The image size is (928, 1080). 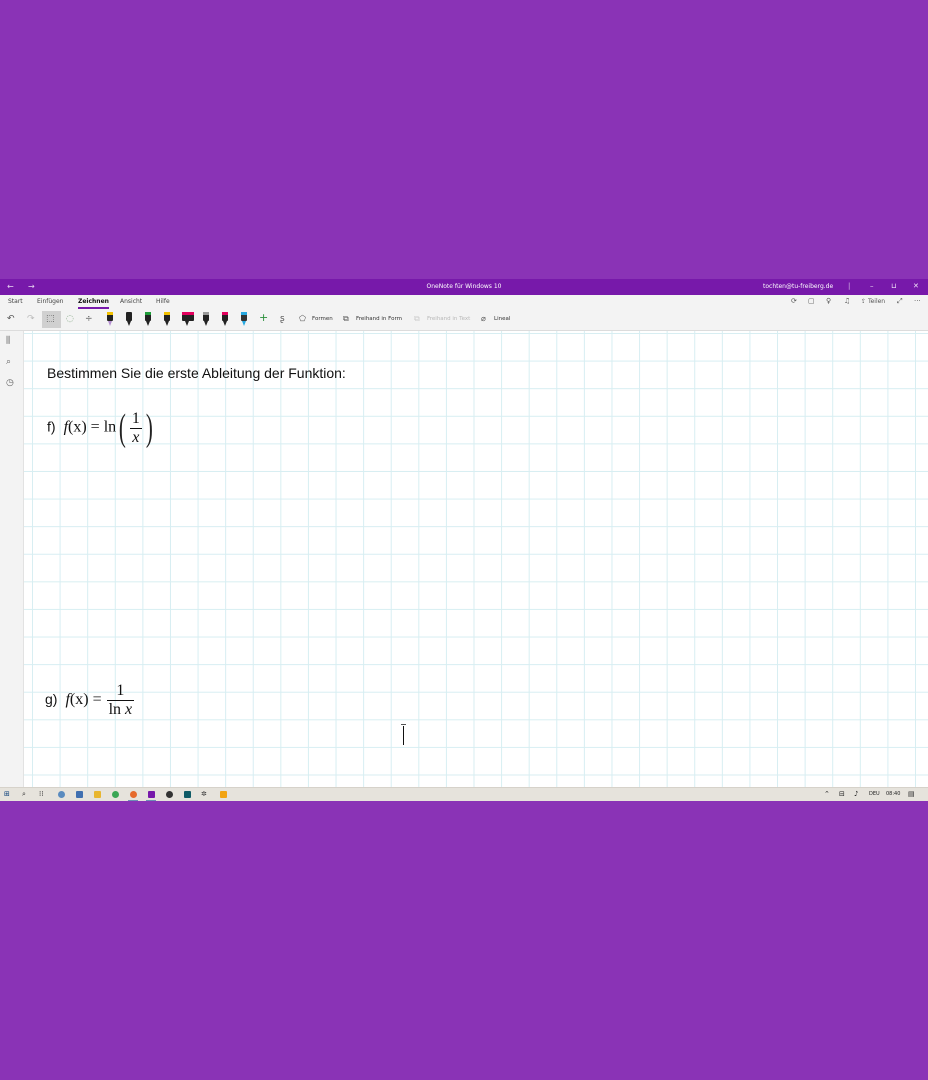 I want to click on problem-f-arg: (x), so click(x=77, y=427).